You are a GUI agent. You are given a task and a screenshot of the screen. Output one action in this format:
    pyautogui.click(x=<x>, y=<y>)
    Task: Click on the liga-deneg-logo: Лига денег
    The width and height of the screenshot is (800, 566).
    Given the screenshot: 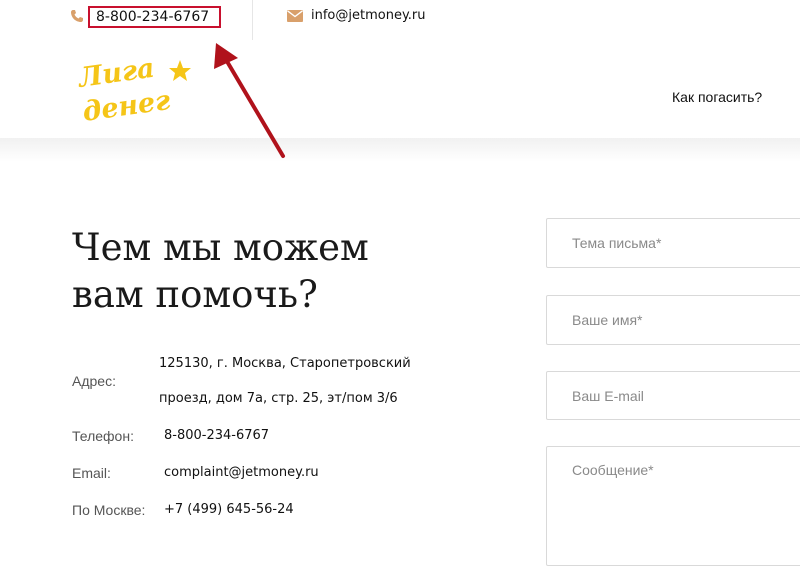 What is the action you would take?
    pyautogui.click(x=134, y=92)
    